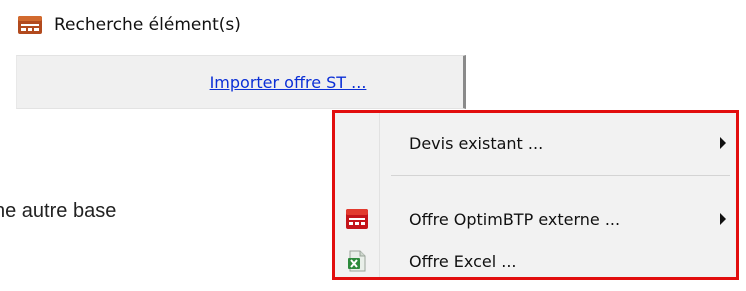  I want to click on search-elements-label: Recherche élément(s), so click(147, 25).